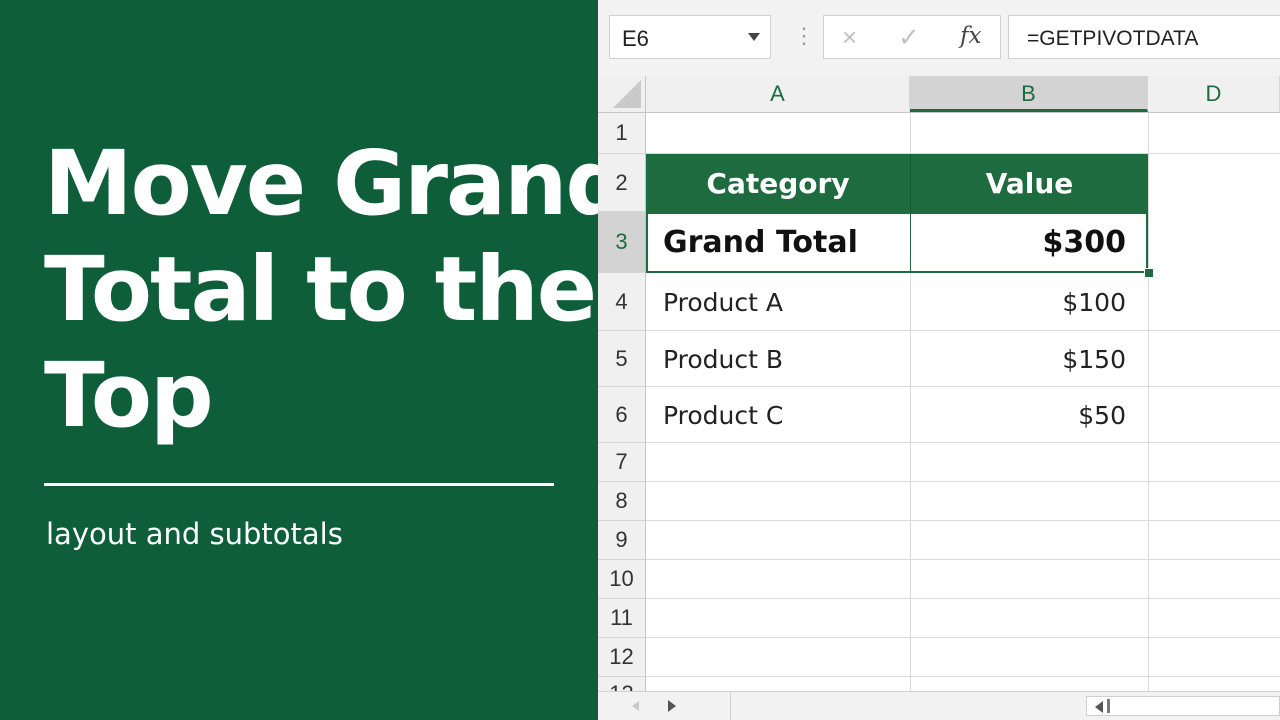 The width and height of the screenshot is (1280, 720). I want to click on row-header-6: 6, so click(622, 415).